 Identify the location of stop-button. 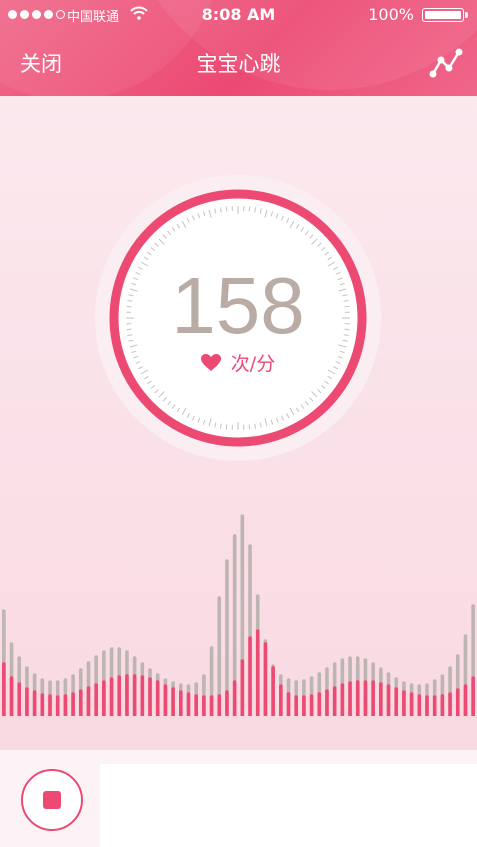
(52, 800).